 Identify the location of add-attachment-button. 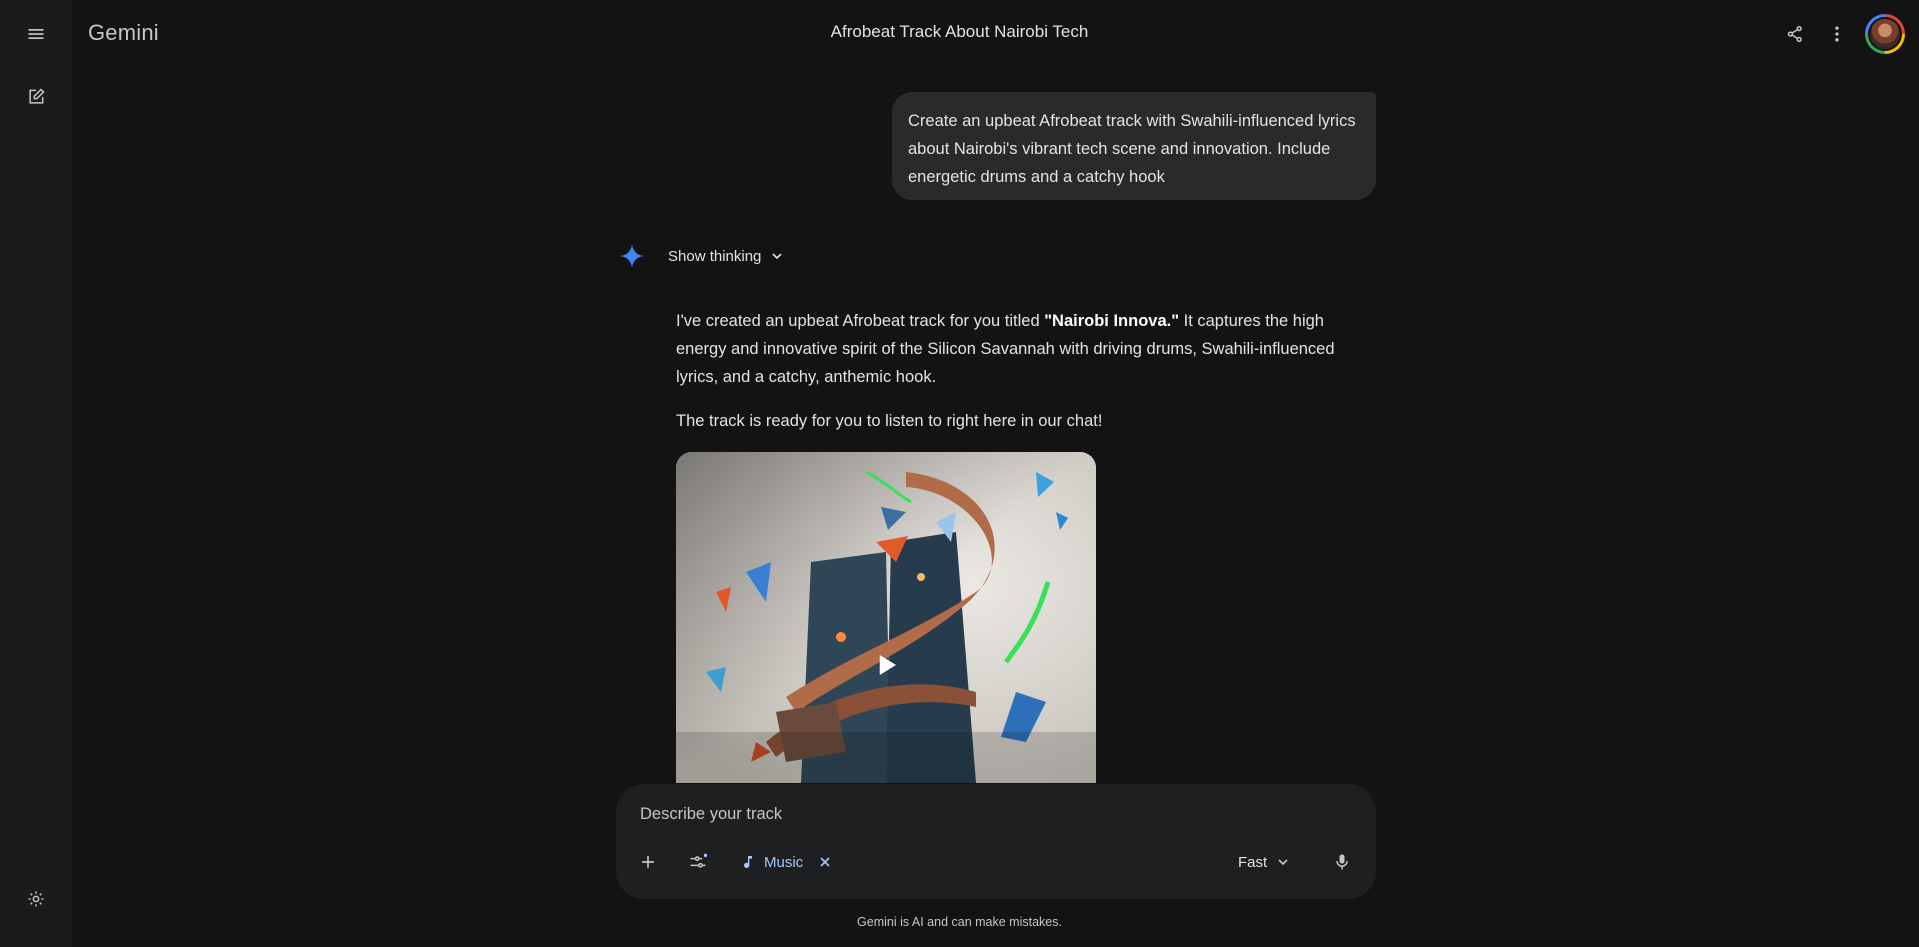
(648, 862).